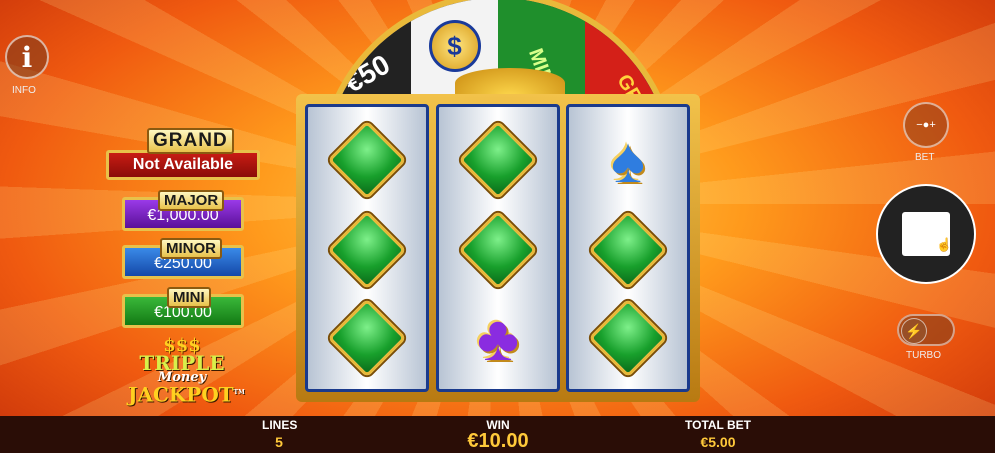  I want to click on game-logo: $$$ TRIPLE Money JACKPOTTM, so click(186, 371).